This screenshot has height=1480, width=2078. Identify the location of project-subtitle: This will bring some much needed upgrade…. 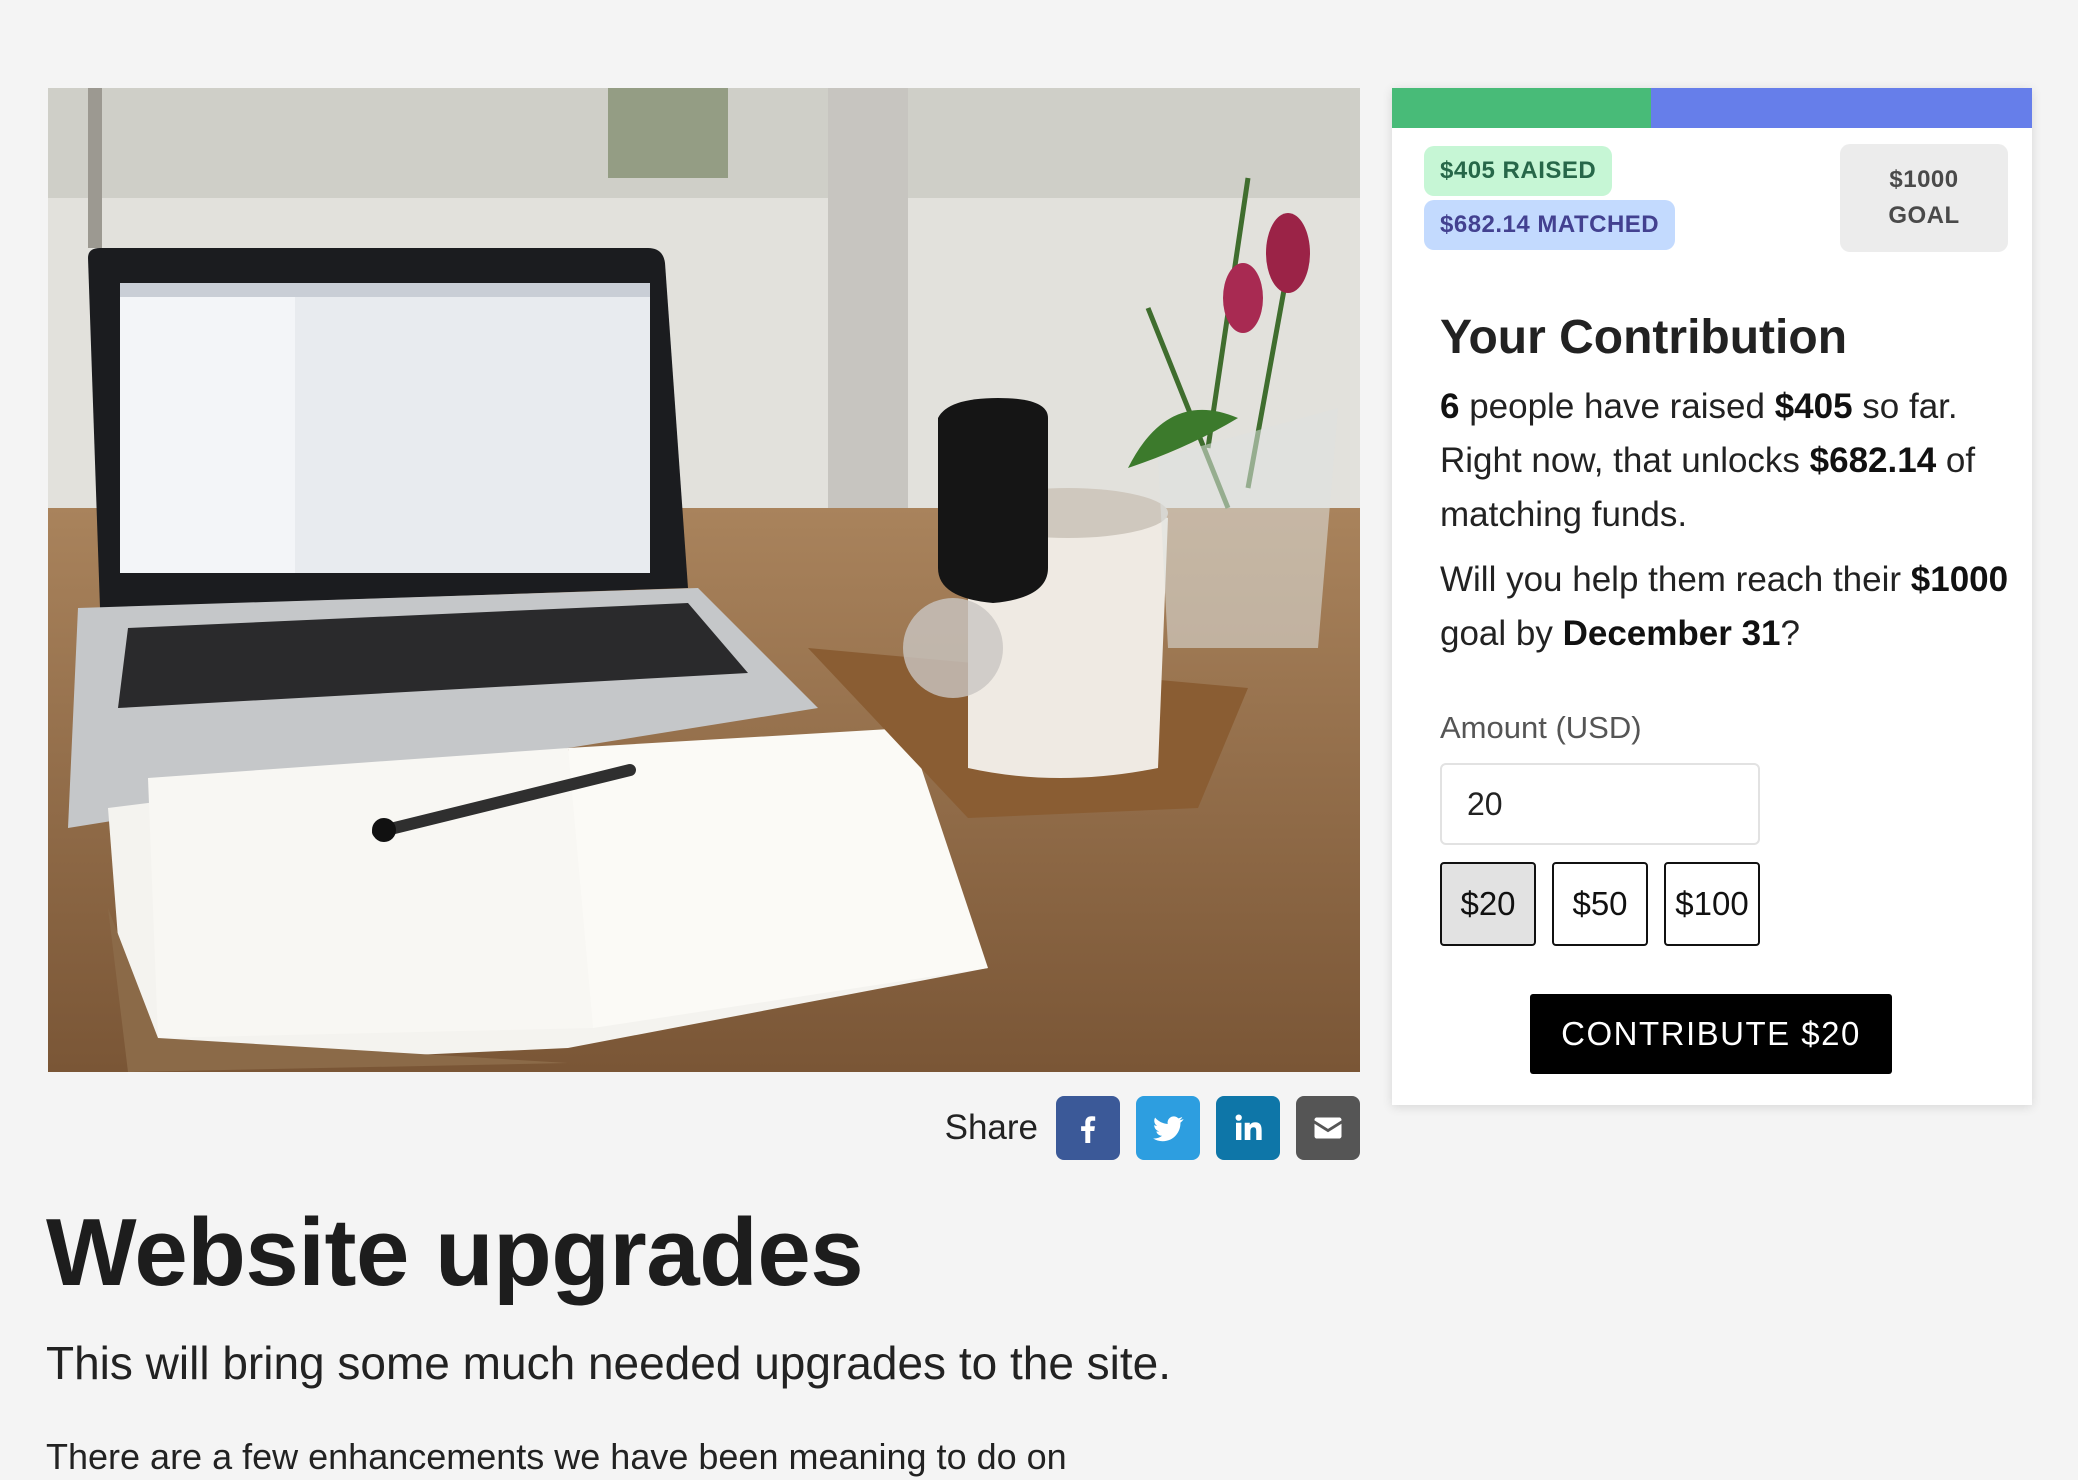
(609, 1363).